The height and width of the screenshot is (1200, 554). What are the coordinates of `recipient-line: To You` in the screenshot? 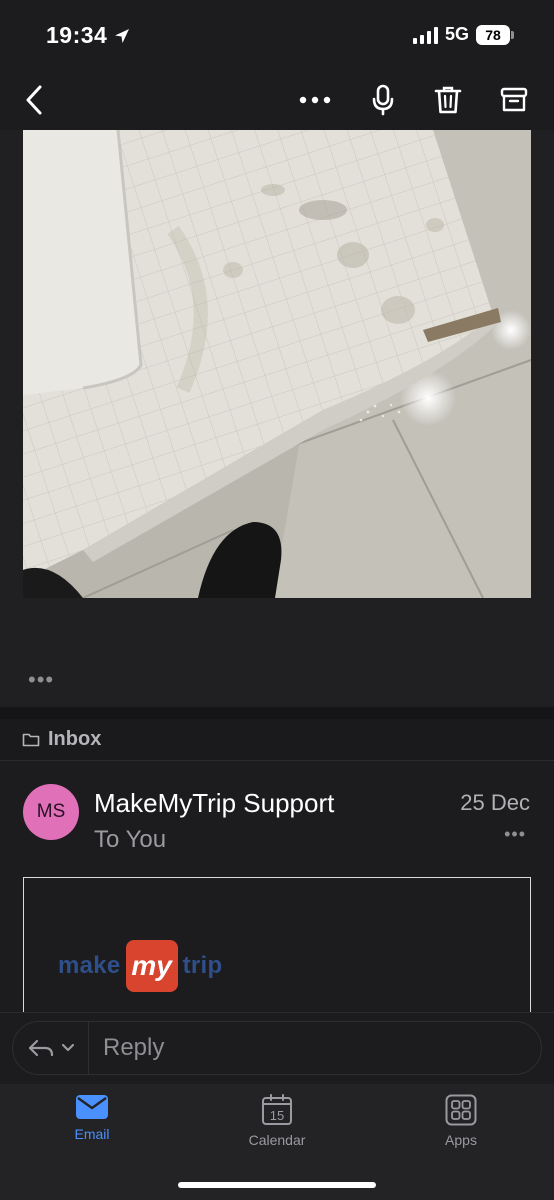 It's located at (130, 840).